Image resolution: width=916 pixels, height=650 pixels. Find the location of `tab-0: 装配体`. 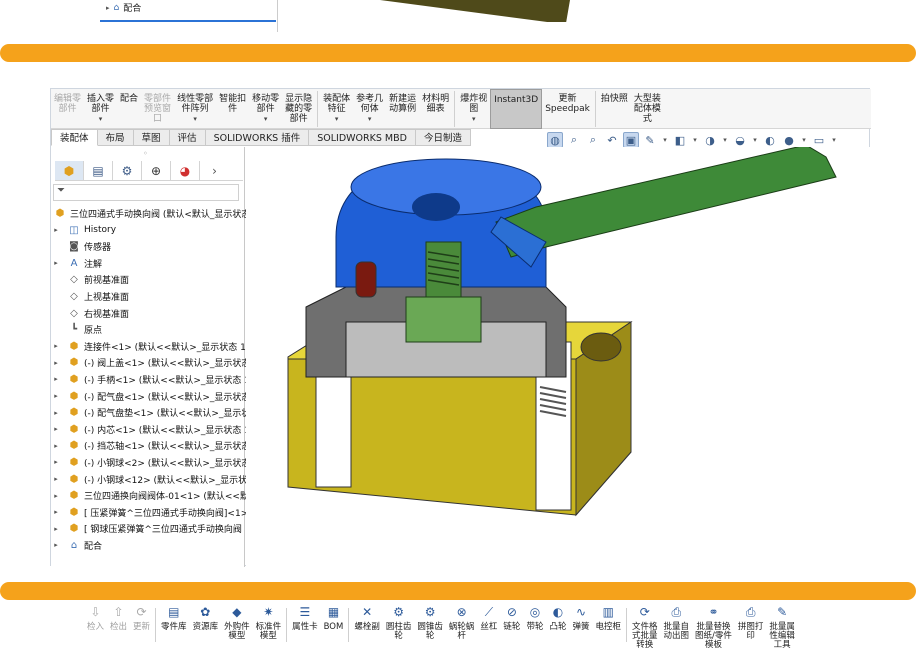

tab-0: 装配体 is located at coordinates (74, 137).